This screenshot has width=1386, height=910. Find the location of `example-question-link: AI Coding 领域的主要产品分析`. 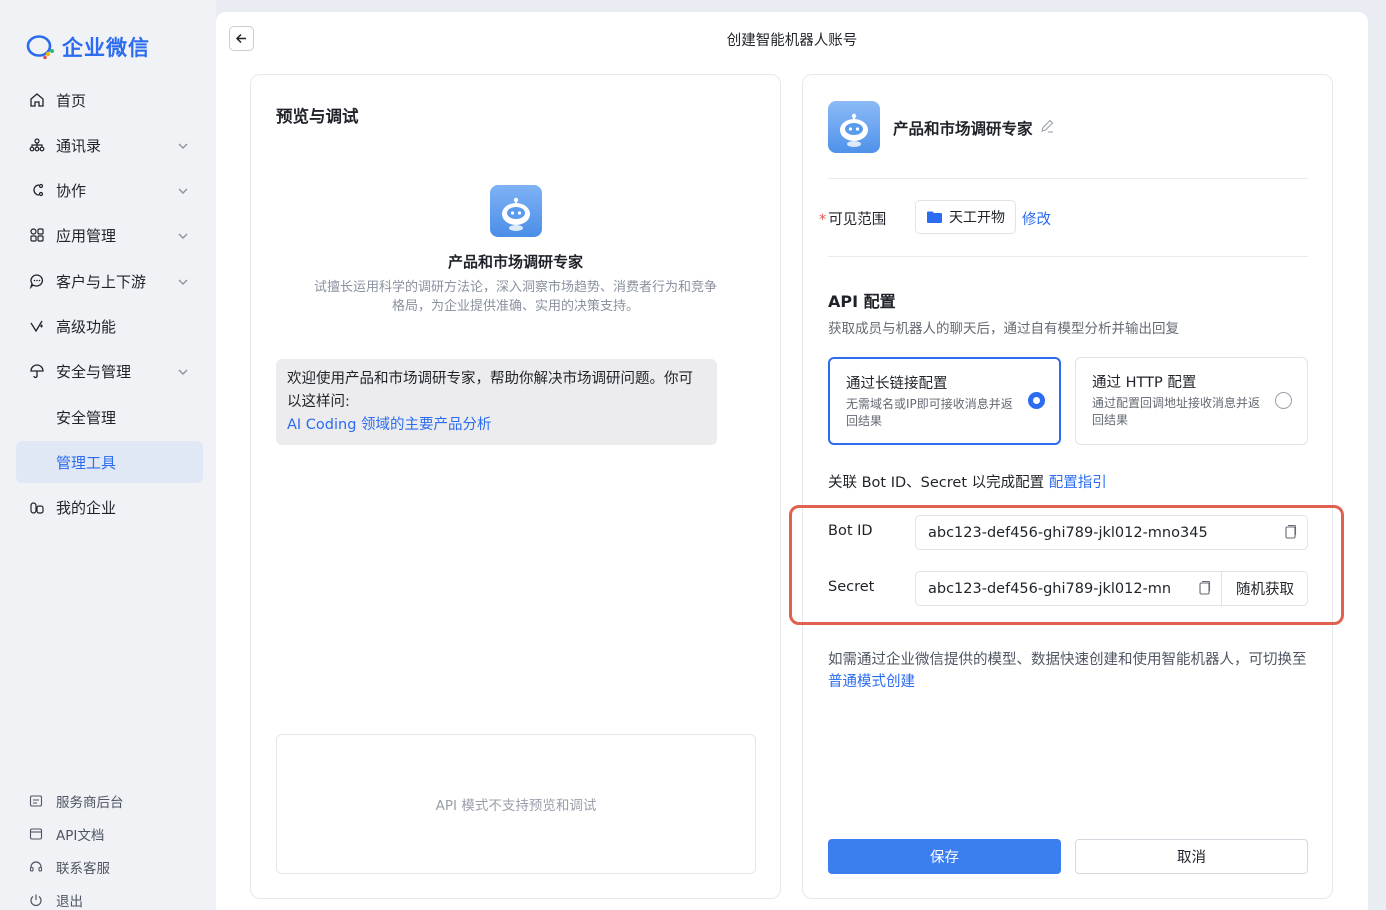

example-question-link: AI Coding 领域的主要产品分析 is located at coordinates (496, 425).